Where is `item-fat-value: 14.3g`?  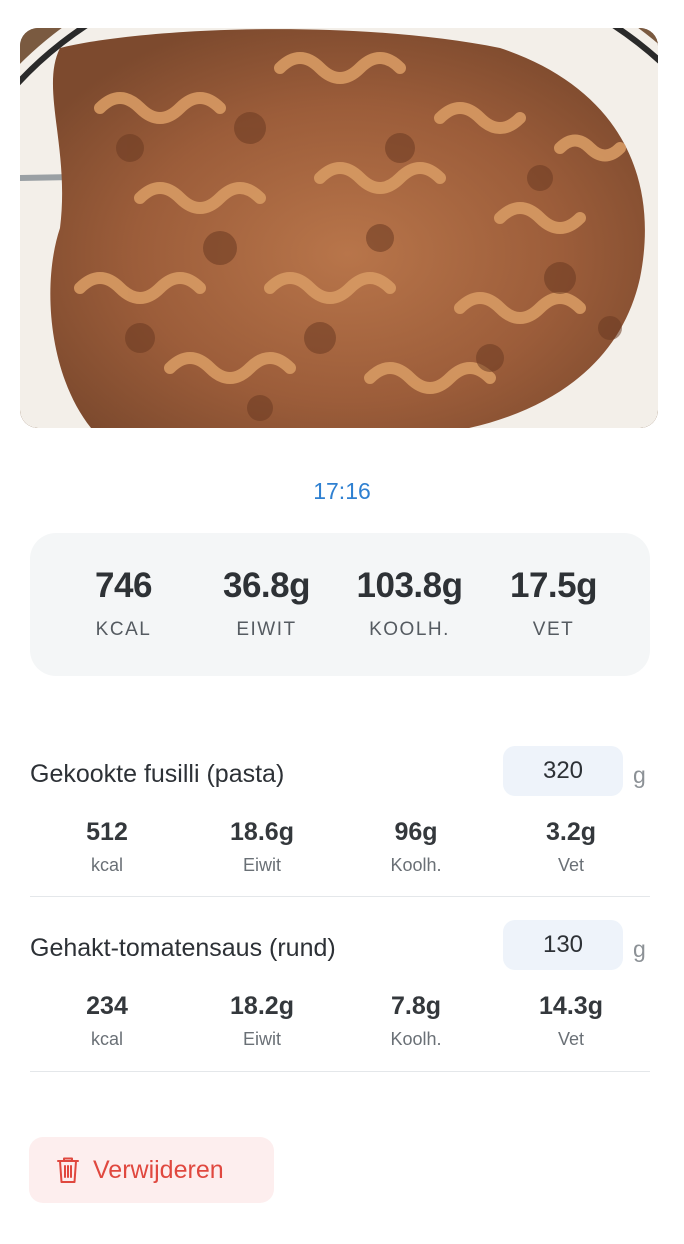 item-fat-value: 14.3g is located at coordinates (571, 1006).